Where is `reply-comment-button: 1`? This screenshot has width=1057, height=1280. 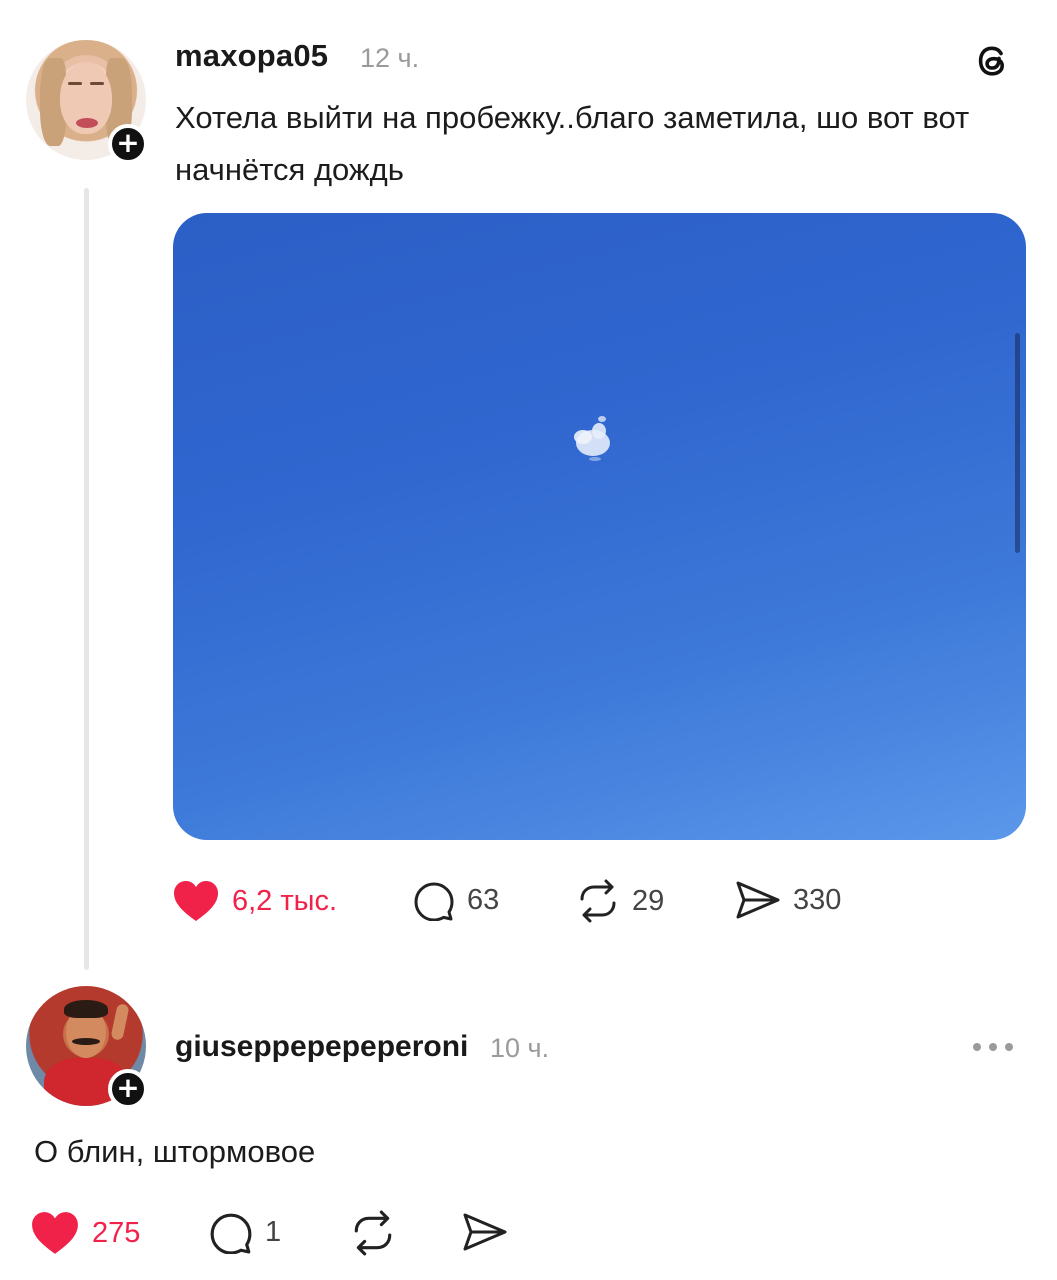
reply-comment-button: 1 is located at coordinates (245, 1232).